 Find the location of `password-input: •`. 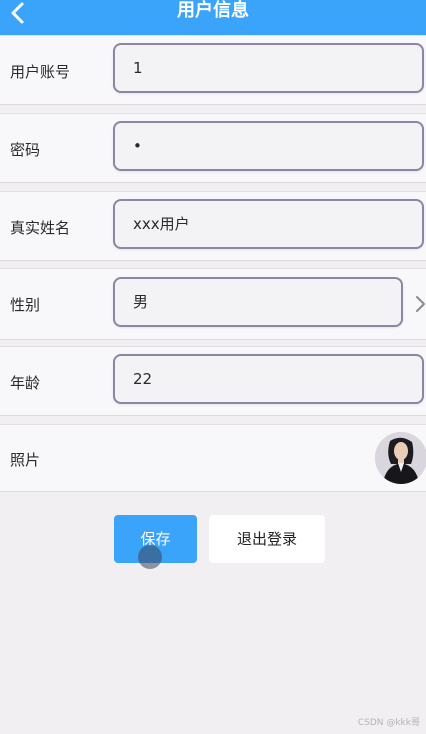

password-input: • is located at coordinates (268, 146).